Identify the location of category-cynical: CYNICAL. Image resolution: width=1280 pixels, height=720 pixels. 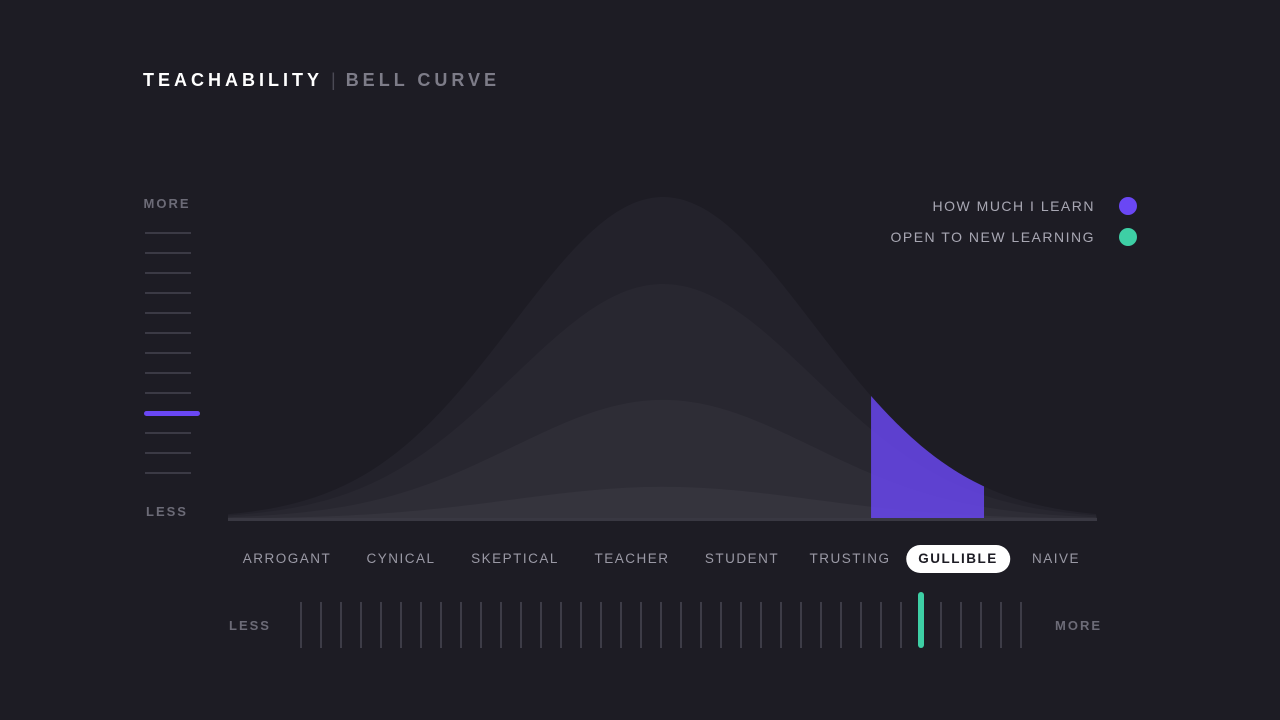
(400, 559).